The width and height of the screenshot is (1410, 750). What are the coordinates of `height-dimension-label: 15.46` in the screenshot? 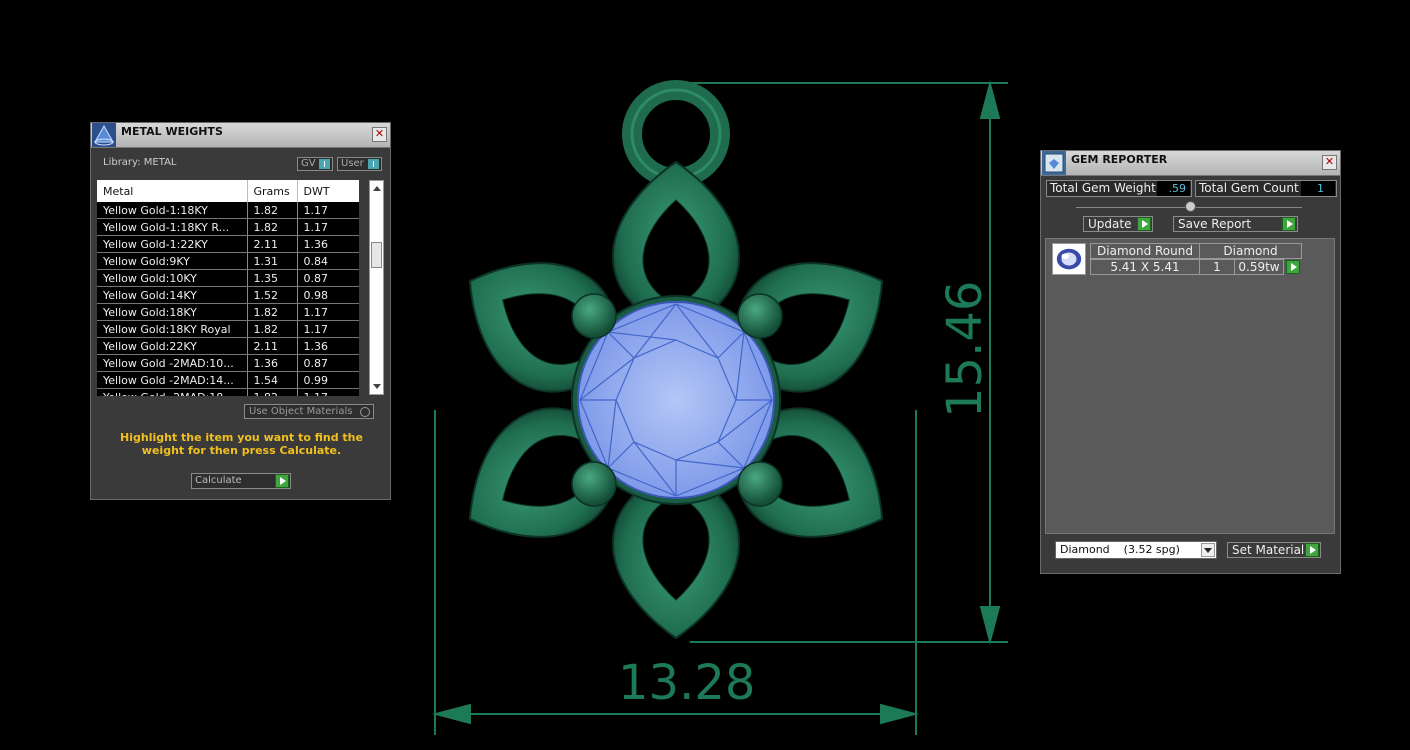 It's located at (965, 349).